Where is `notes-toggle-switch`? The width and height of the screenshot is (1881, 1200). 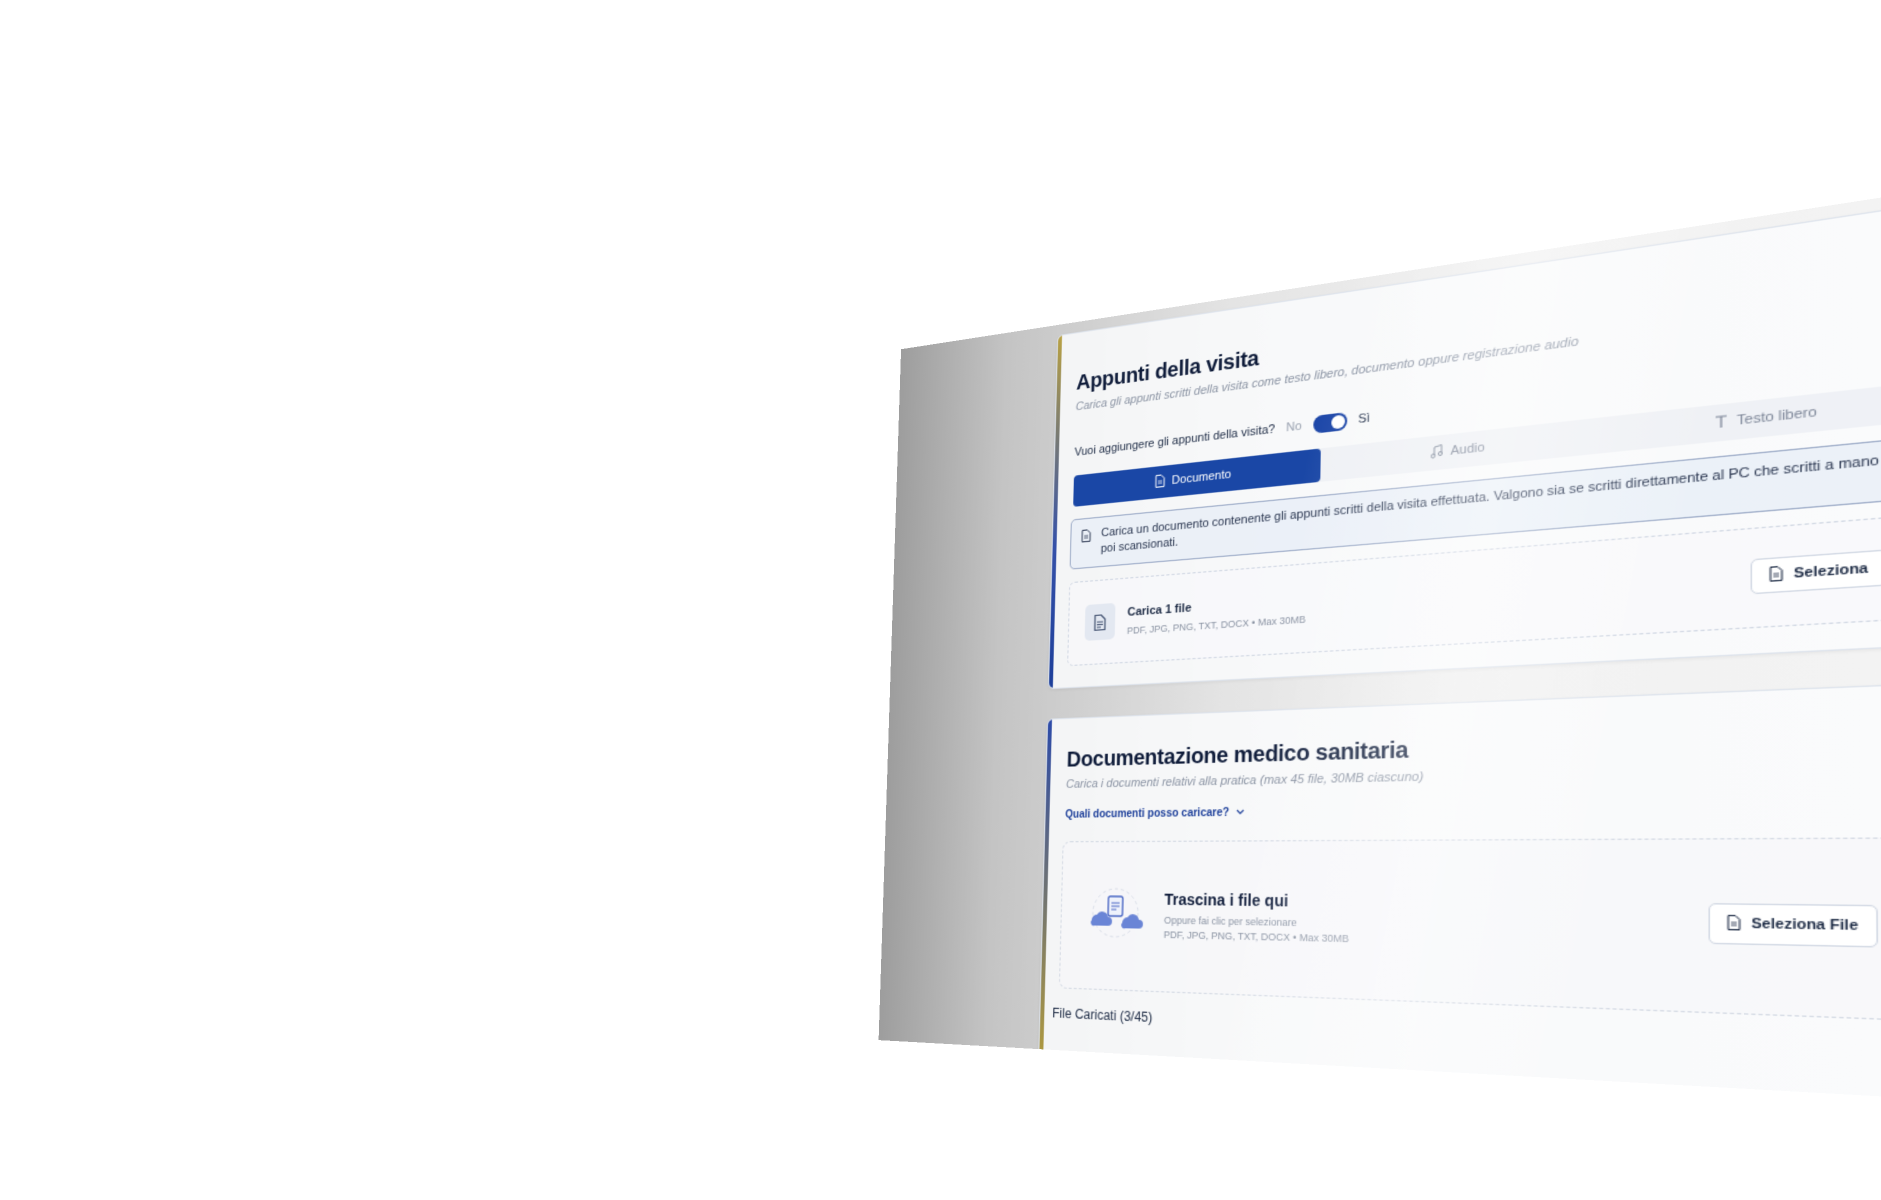 notes-toggle-switch is located at coordinates (1330, 423).